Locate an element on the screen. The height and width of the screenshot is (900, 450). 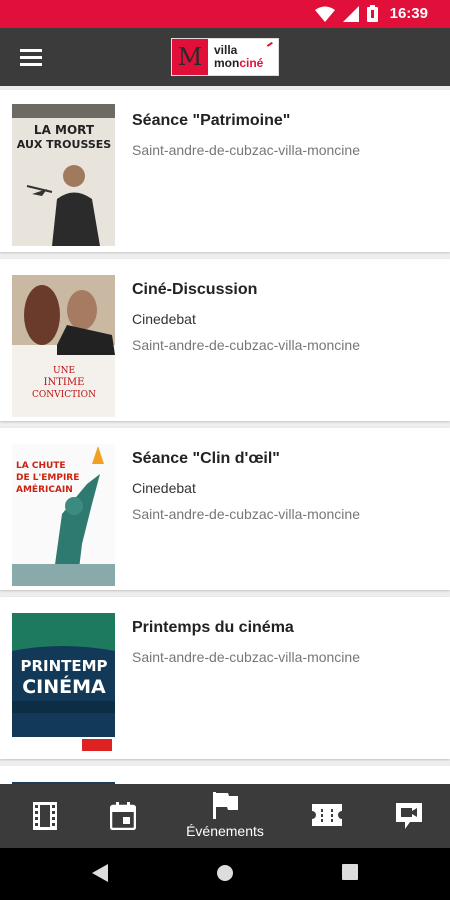
nav-label-evenements: Événements is located at coordinates (225, 831).